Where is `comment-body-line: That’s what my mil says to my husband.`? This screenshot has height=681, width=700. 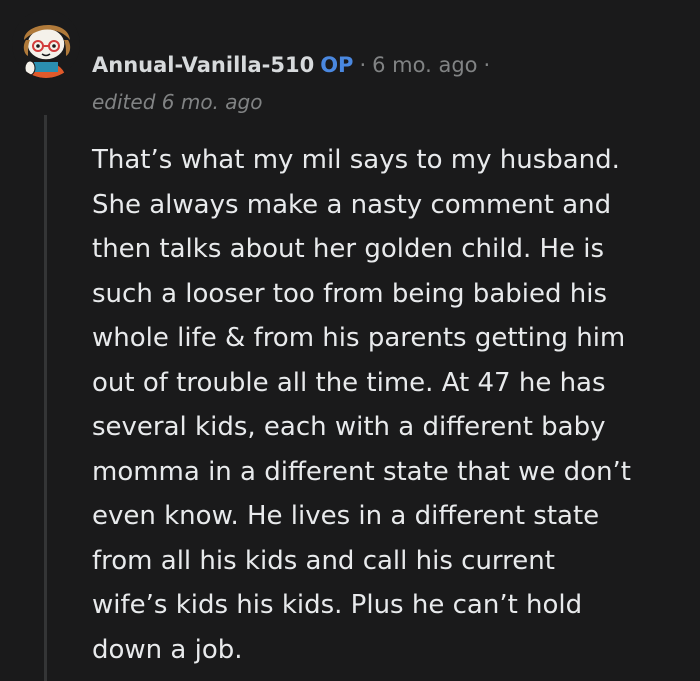
comment-body-line: That’s what my mil says to my husband. is located at coordinates (356, 160).